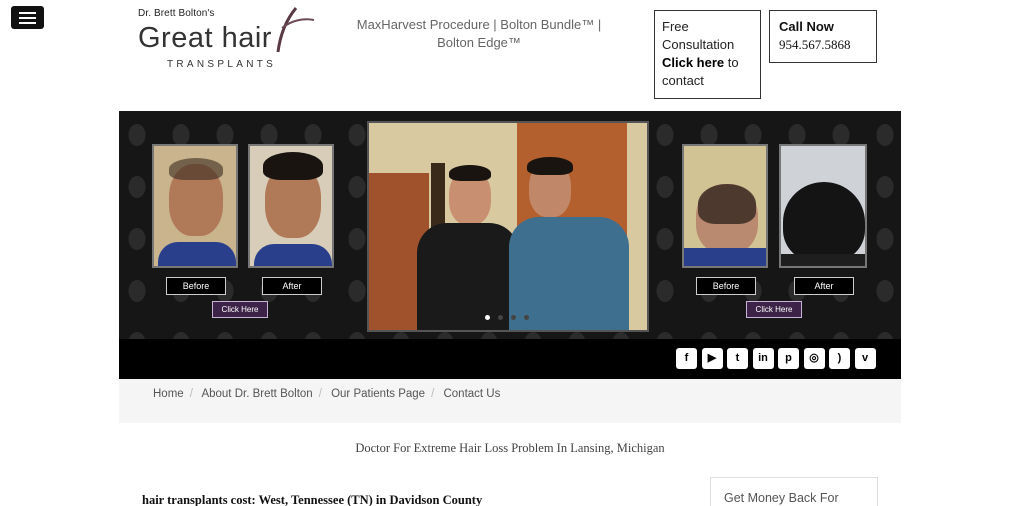 The width and height of the screenshot is (1024, 506). What do you see at coordinates (774, 309) in the screenshot?
I see `right-click-here-button: Click Here` at bounding box center [774, 309].